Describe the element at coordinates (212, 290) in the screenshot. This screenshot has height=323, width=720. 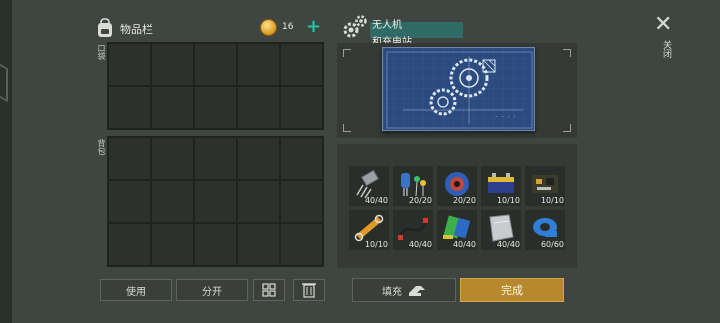
I see `split-button: 分开` at that location.